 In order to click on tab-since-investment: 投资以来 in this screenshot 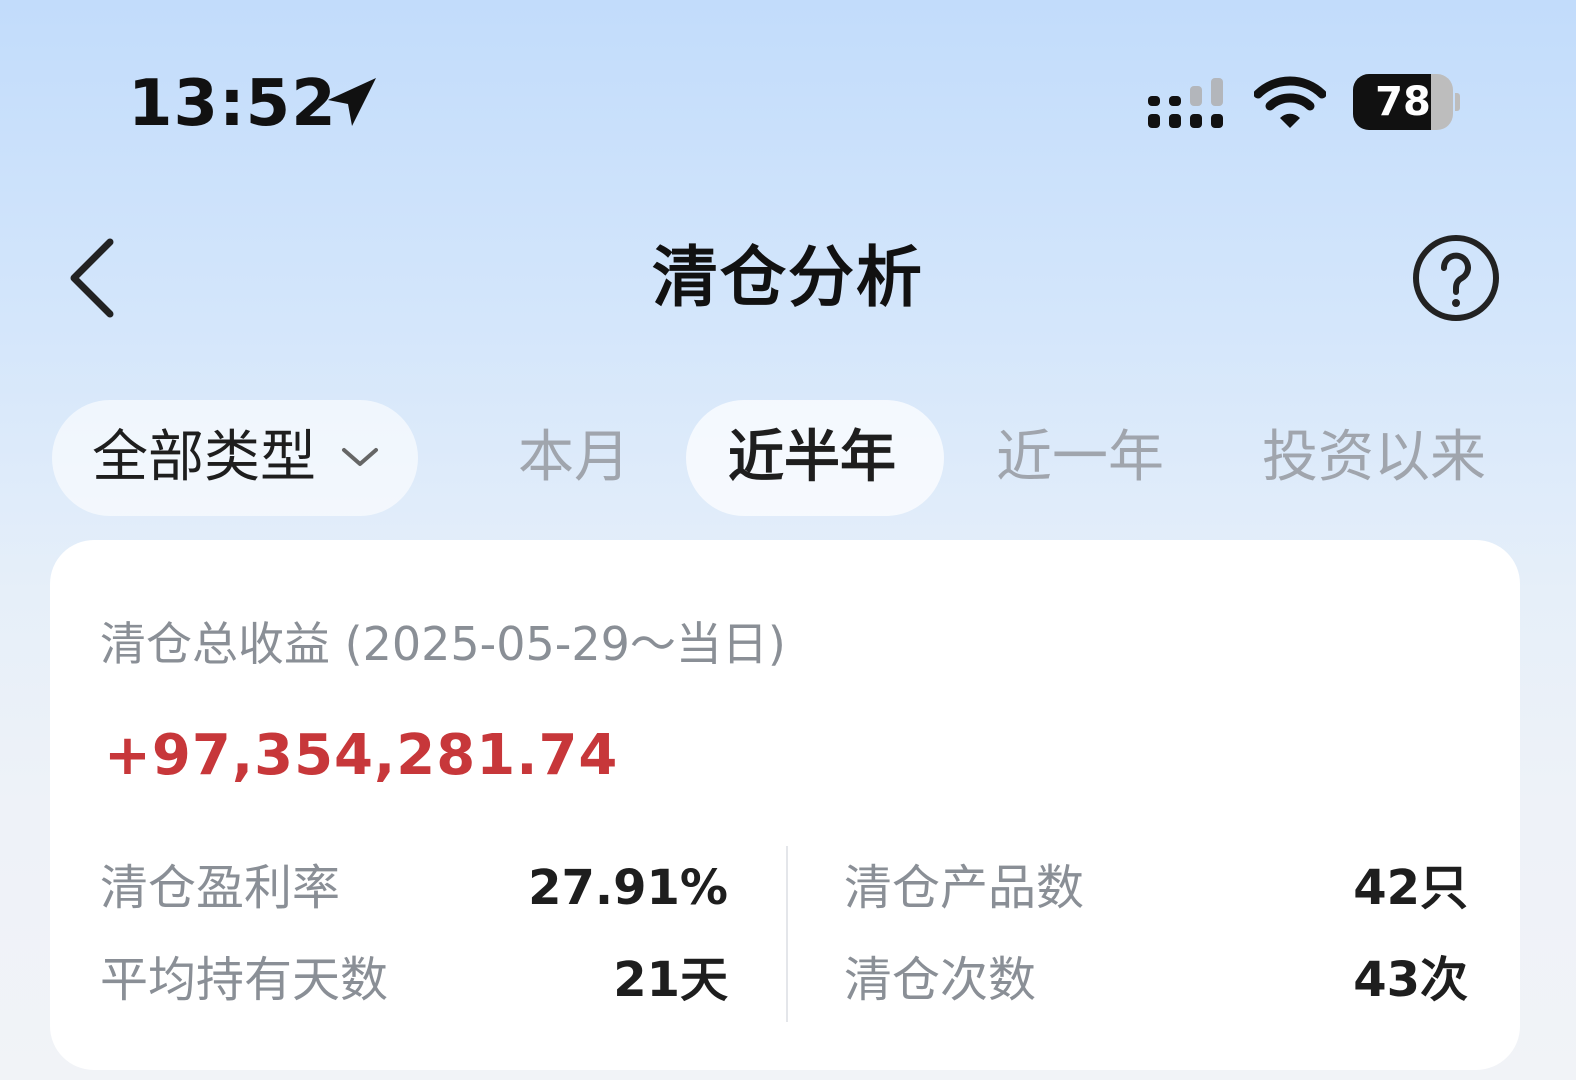, I will do `click(1374, 458)`.